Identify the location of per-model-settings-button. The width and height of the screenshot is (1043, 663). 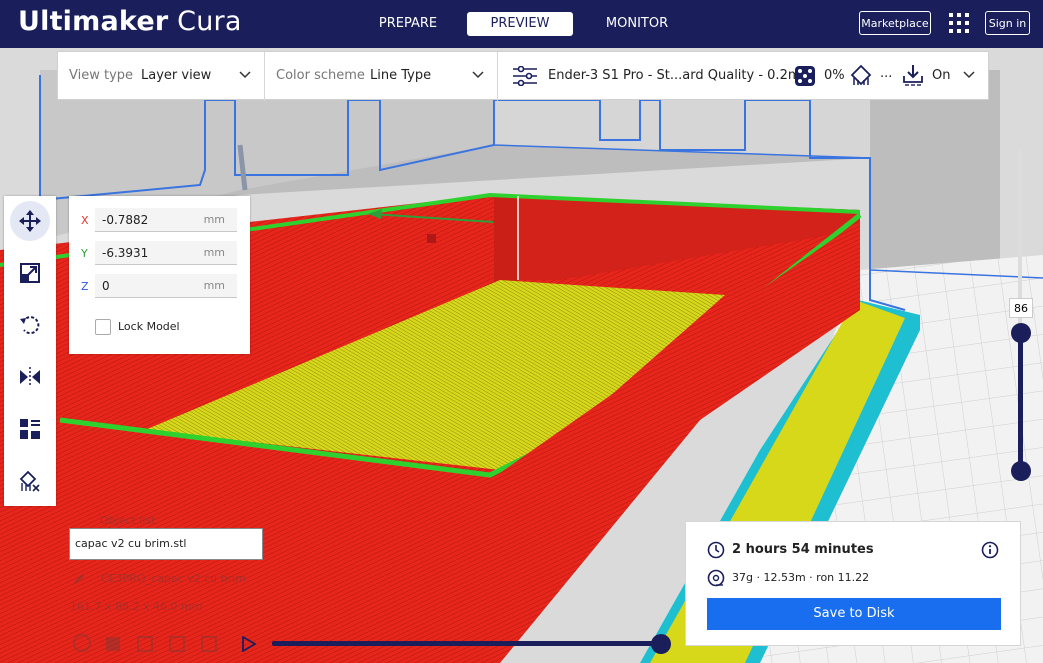
(30, 429).